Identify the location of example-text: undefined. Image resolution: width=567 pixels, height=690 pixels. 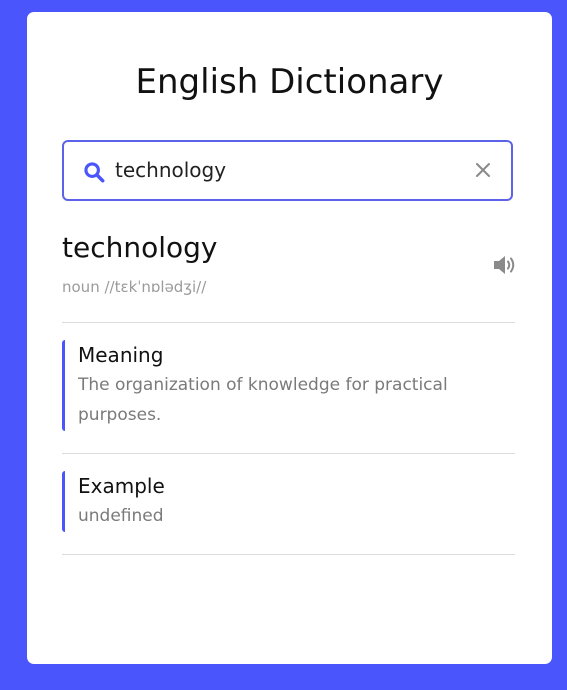
(121, 516).